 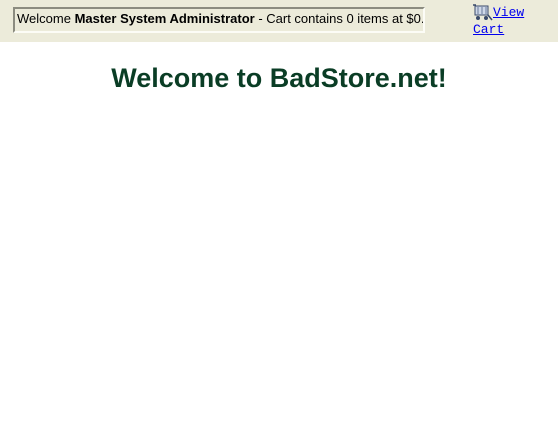 I want to click on page-title: Welcome to BadStore.net!, so click(x=279, y=78).